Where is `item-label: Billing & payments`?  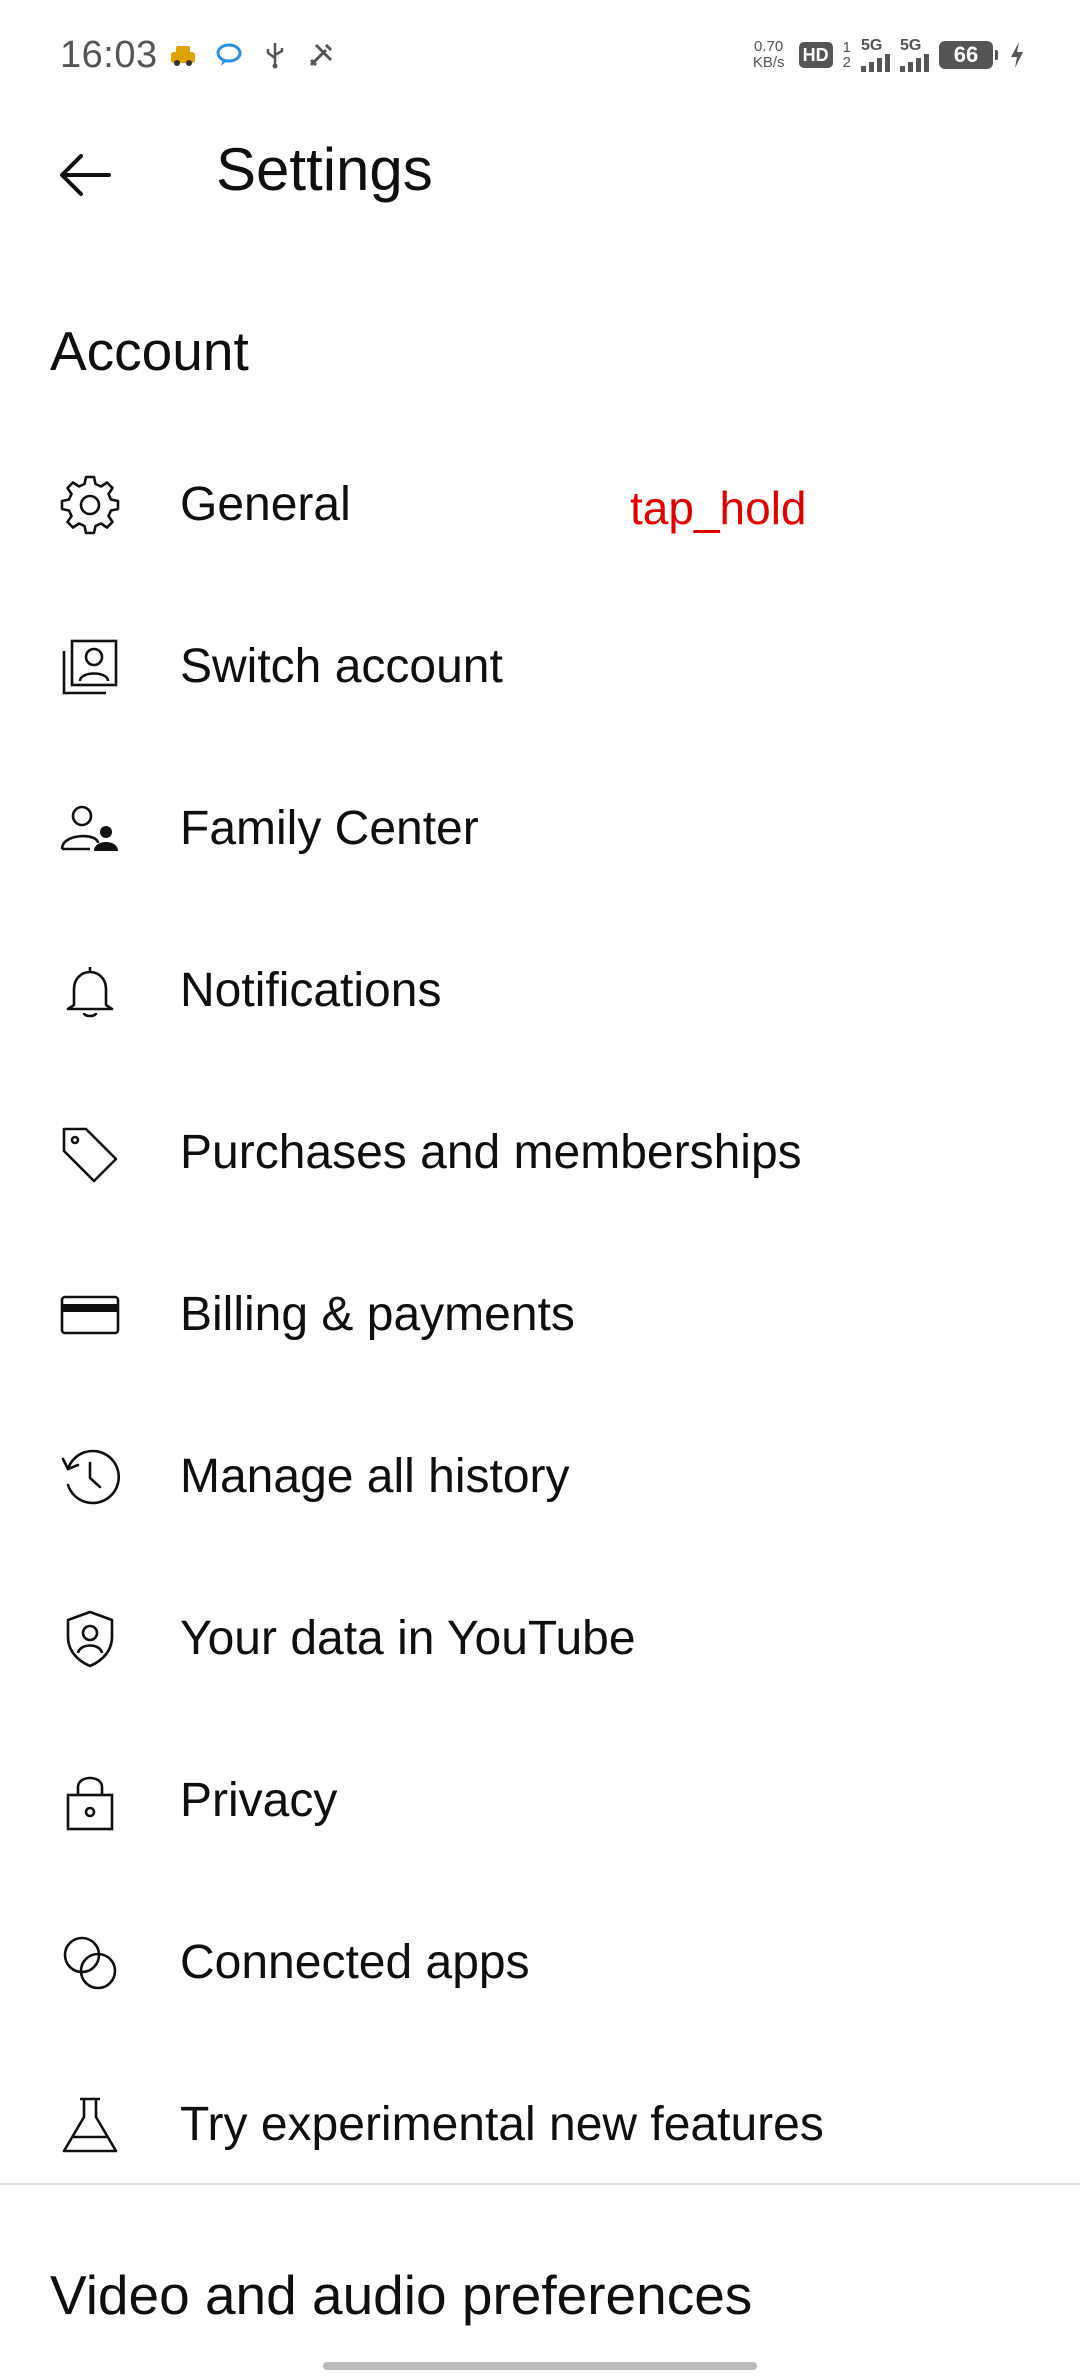 item-label: Billing & payments is located at coordinates (377, 1314).